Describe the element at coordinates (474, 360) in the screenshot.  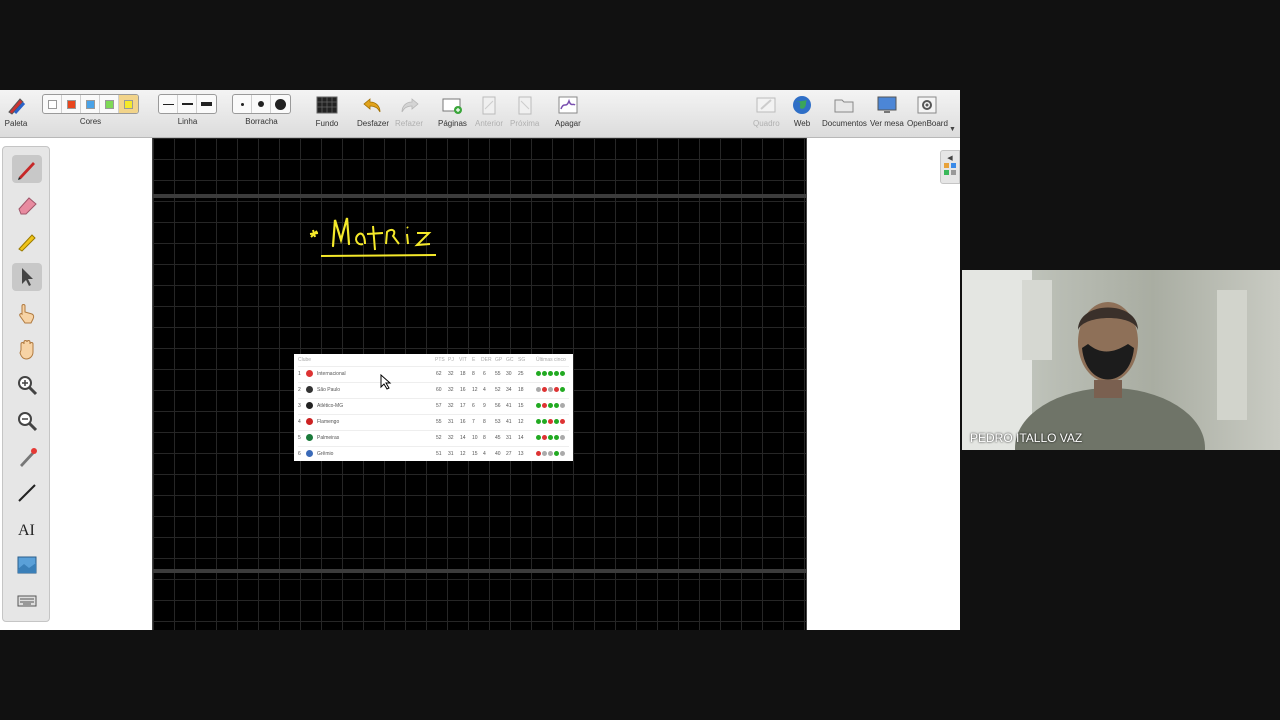
I see `header-e: E` at that location.